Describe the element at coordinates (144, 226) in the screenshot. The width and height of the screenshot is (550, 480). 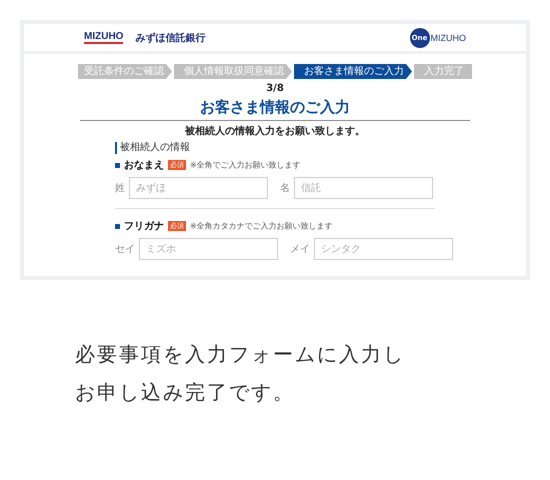
I see `field-group-label: フリガナ` at that location.